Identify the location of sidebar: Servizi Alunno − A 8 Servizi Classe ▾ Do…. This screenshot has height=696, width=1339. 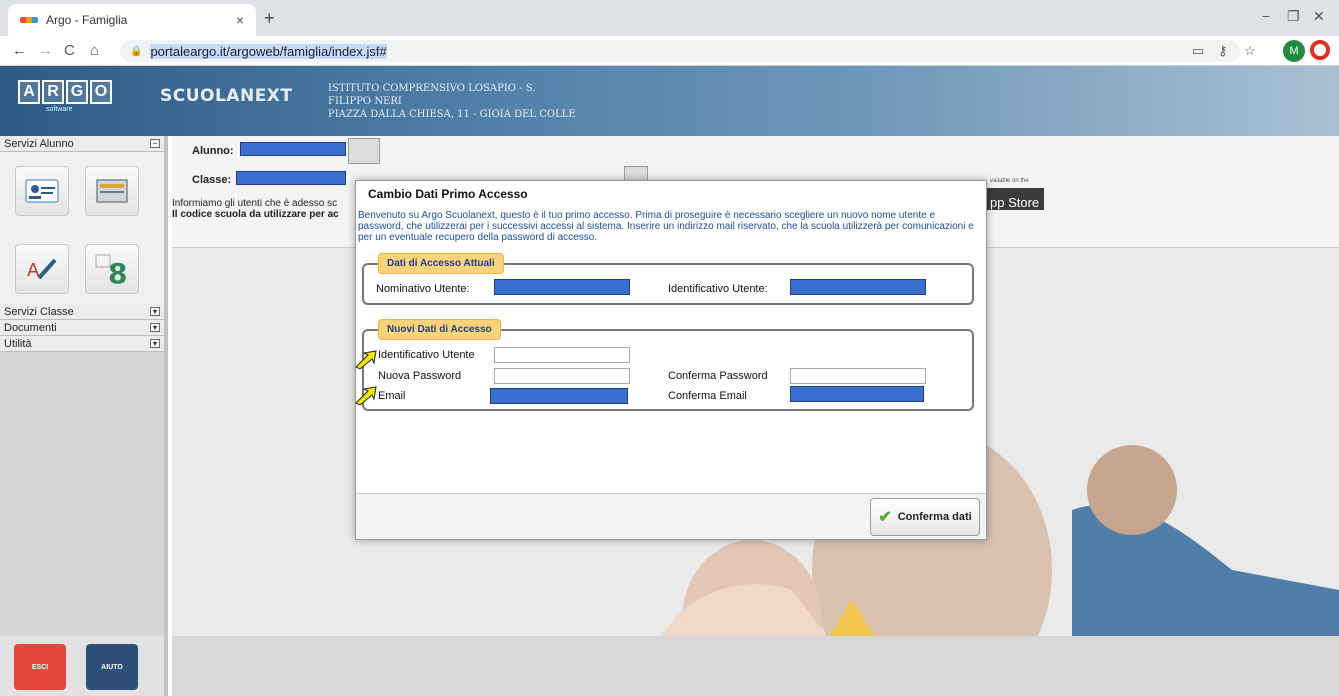
(84, 416).